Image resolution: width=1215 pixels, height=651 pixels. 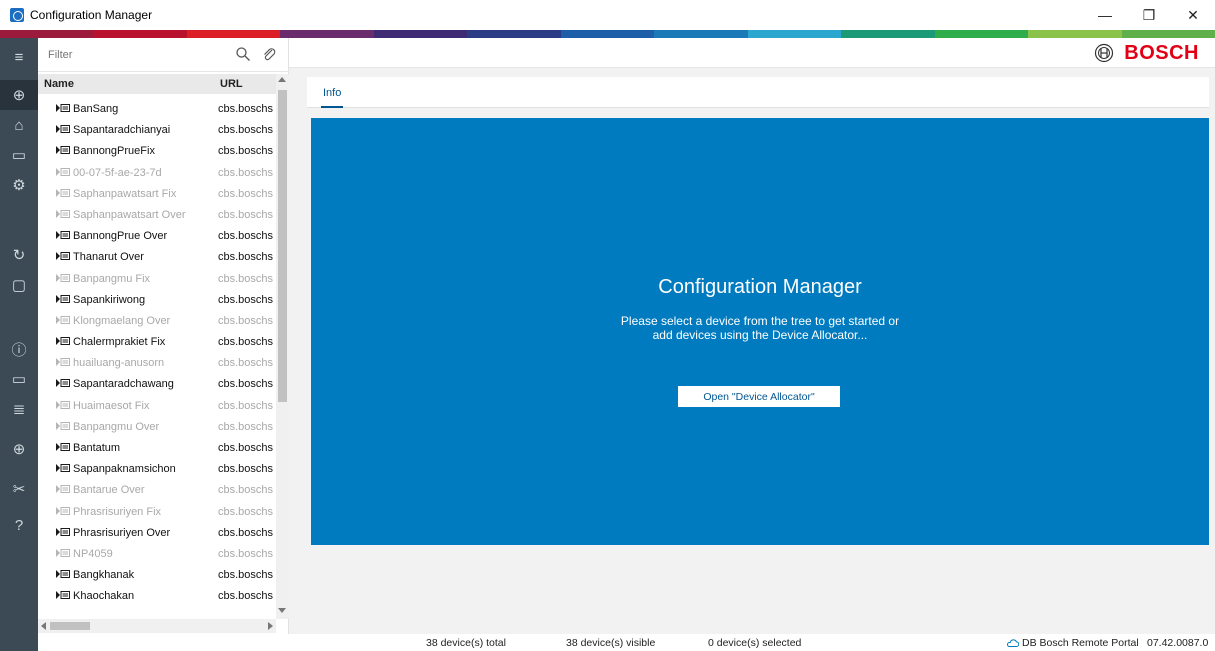 What do you see at coordinates (231, 84) in the screenshot?
I see `column-header-url: URL` at bounding box center [231, 84].